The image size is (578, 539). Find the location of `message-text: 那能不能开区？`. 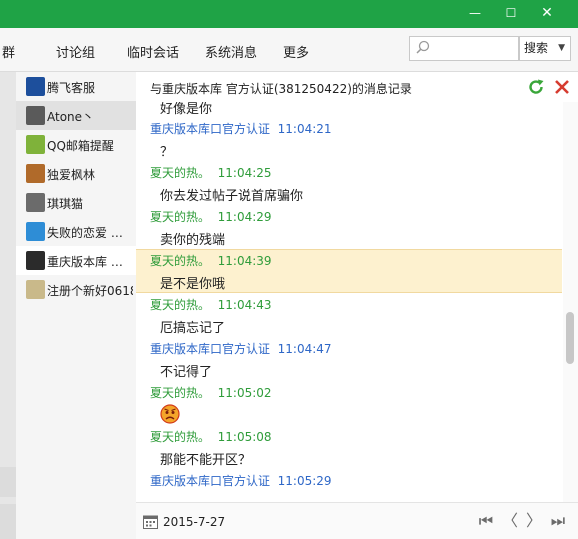

message-text: 那能不能开区？ is located at coordinates (206, 460).